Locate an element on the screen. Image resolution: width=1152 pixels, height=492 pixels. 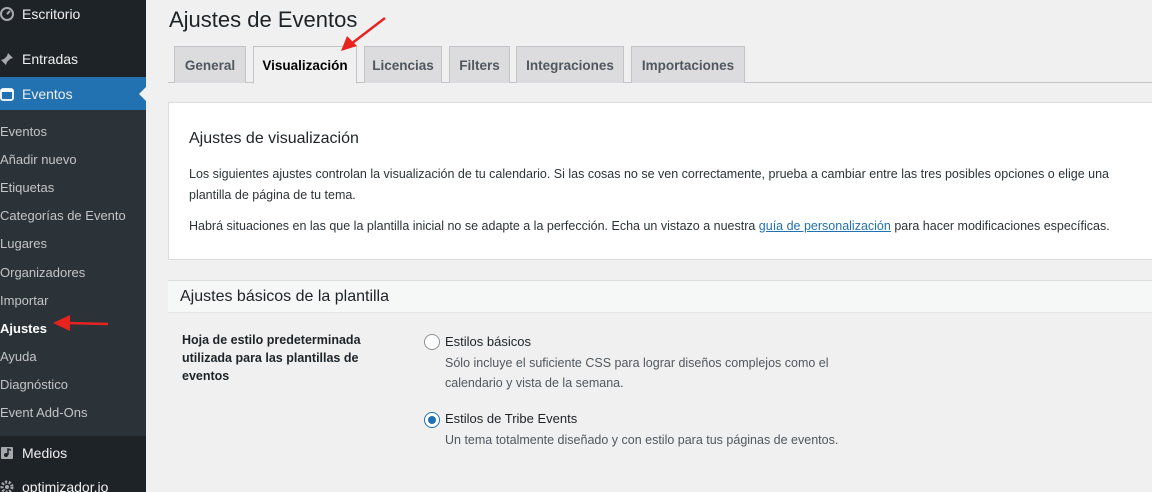
submenu-item-importar: Importar is located at coordinates (24, 301).